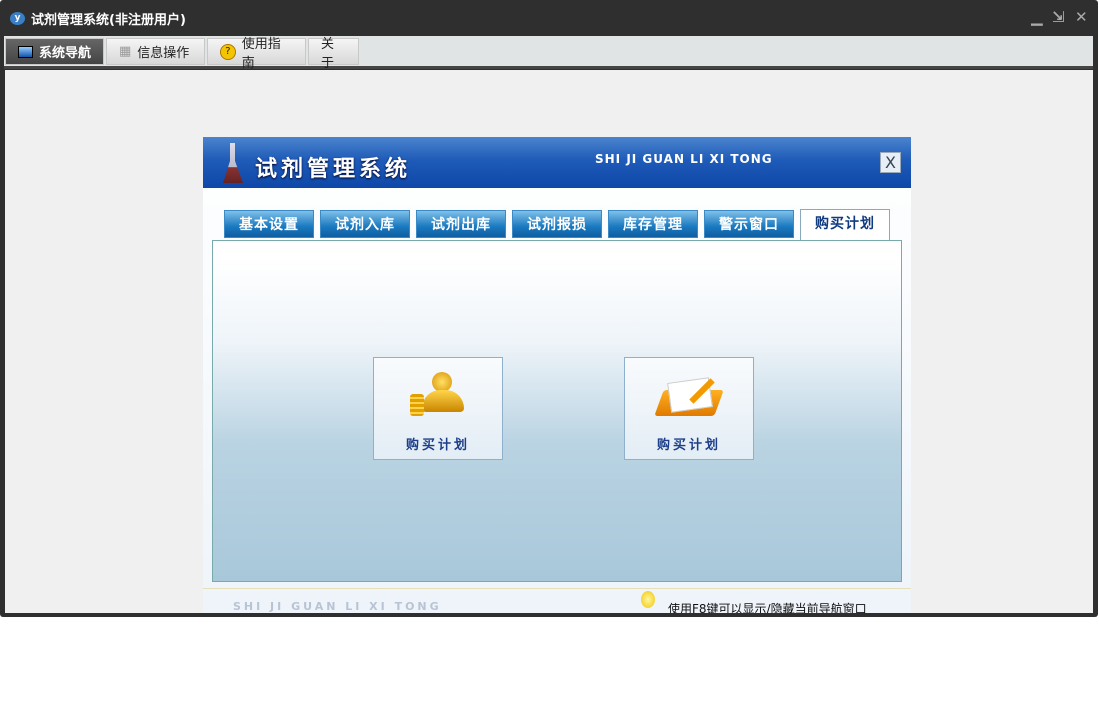 The width and height of the screenshot is (1099, 723). I want to click on tab-user-guide: ? 使用指南, so click(256, 54).